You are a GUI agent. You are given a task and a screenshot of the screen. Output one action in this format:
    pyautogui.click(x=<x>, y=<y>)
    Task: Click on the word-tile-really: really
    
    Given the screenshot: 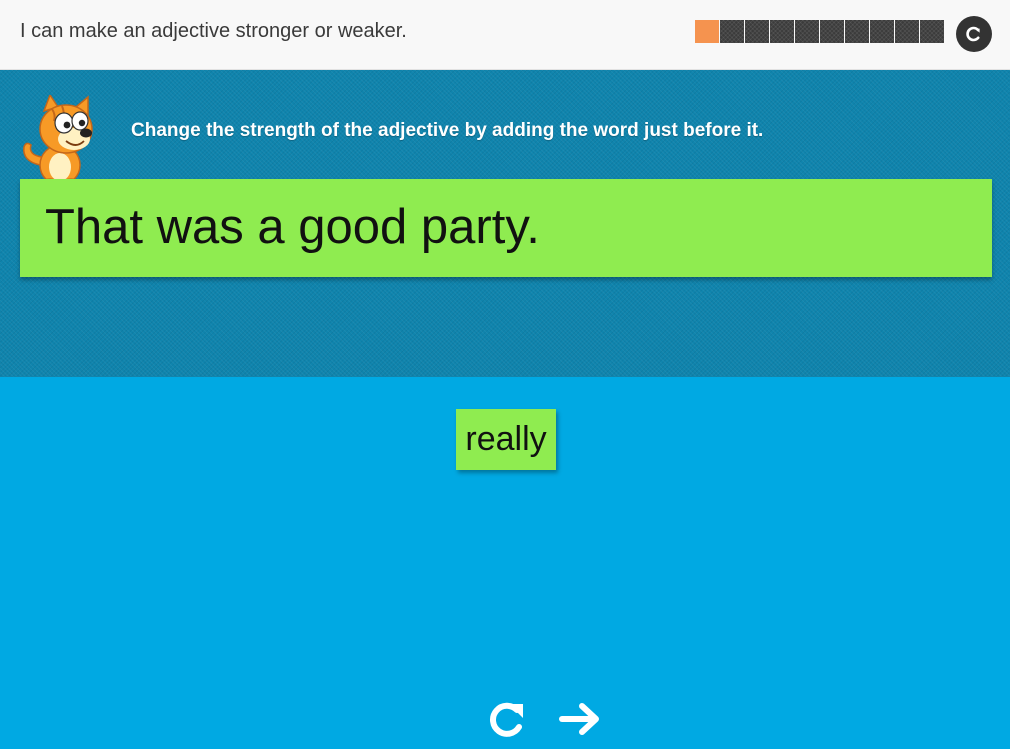 What is the action you would take?
    pyautogui.click(x=506, y=439)
    